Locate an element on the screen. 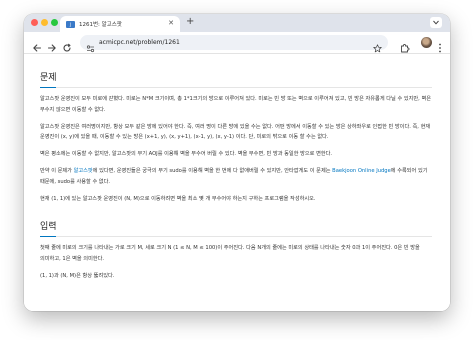  section-title-input: 입력 is located at coordinates (236, 228).